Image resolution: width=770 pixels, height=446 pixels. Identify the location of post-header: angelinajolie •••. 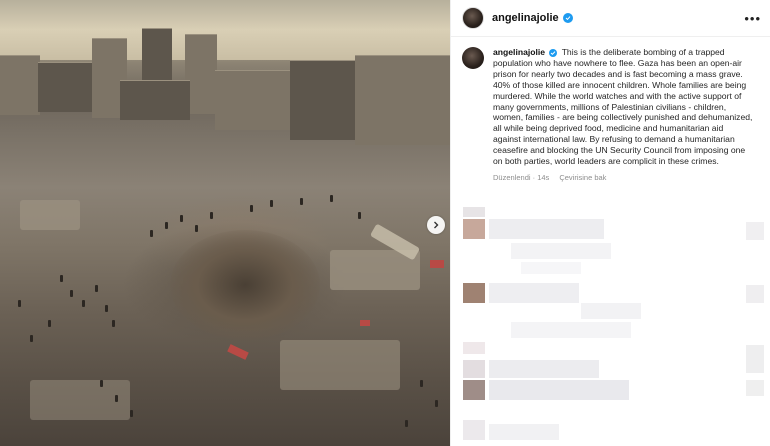
(610, 18).